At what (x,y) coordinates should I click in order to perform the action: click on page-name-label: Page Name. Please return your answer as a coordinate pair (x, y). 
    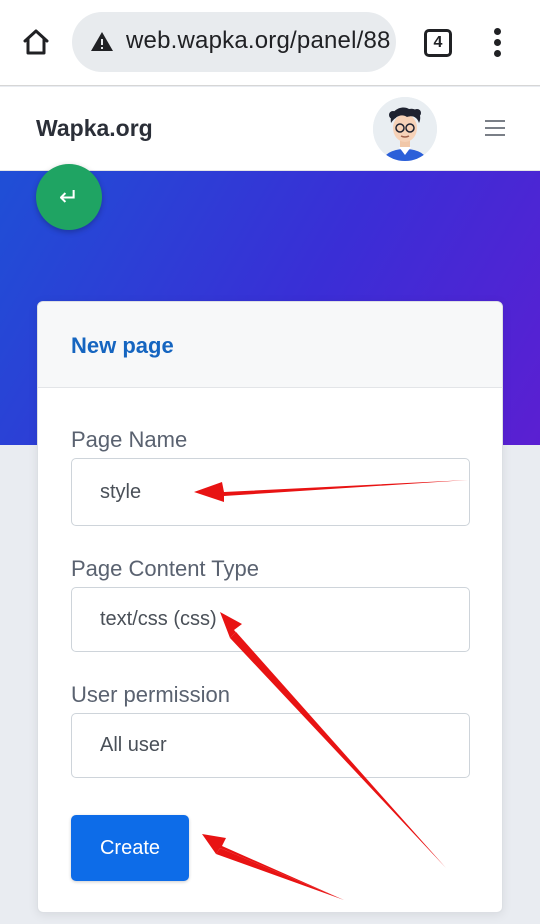
    Looking at the image, I should click on (129, 439).